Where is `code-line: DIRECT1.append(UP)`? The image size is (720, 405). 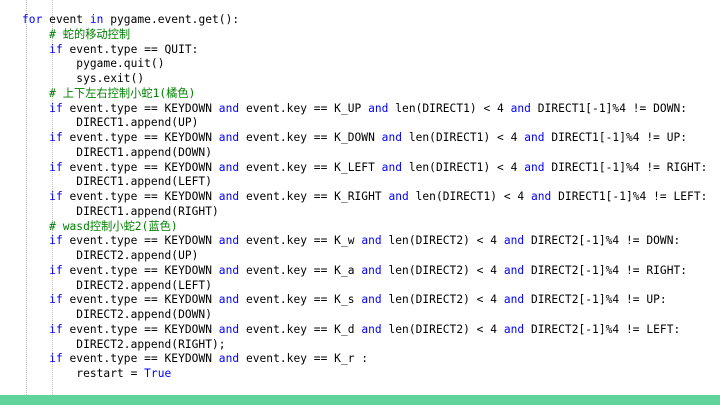
code-line: DIRECT1.append(UP) is located at coordinates (110, 122).